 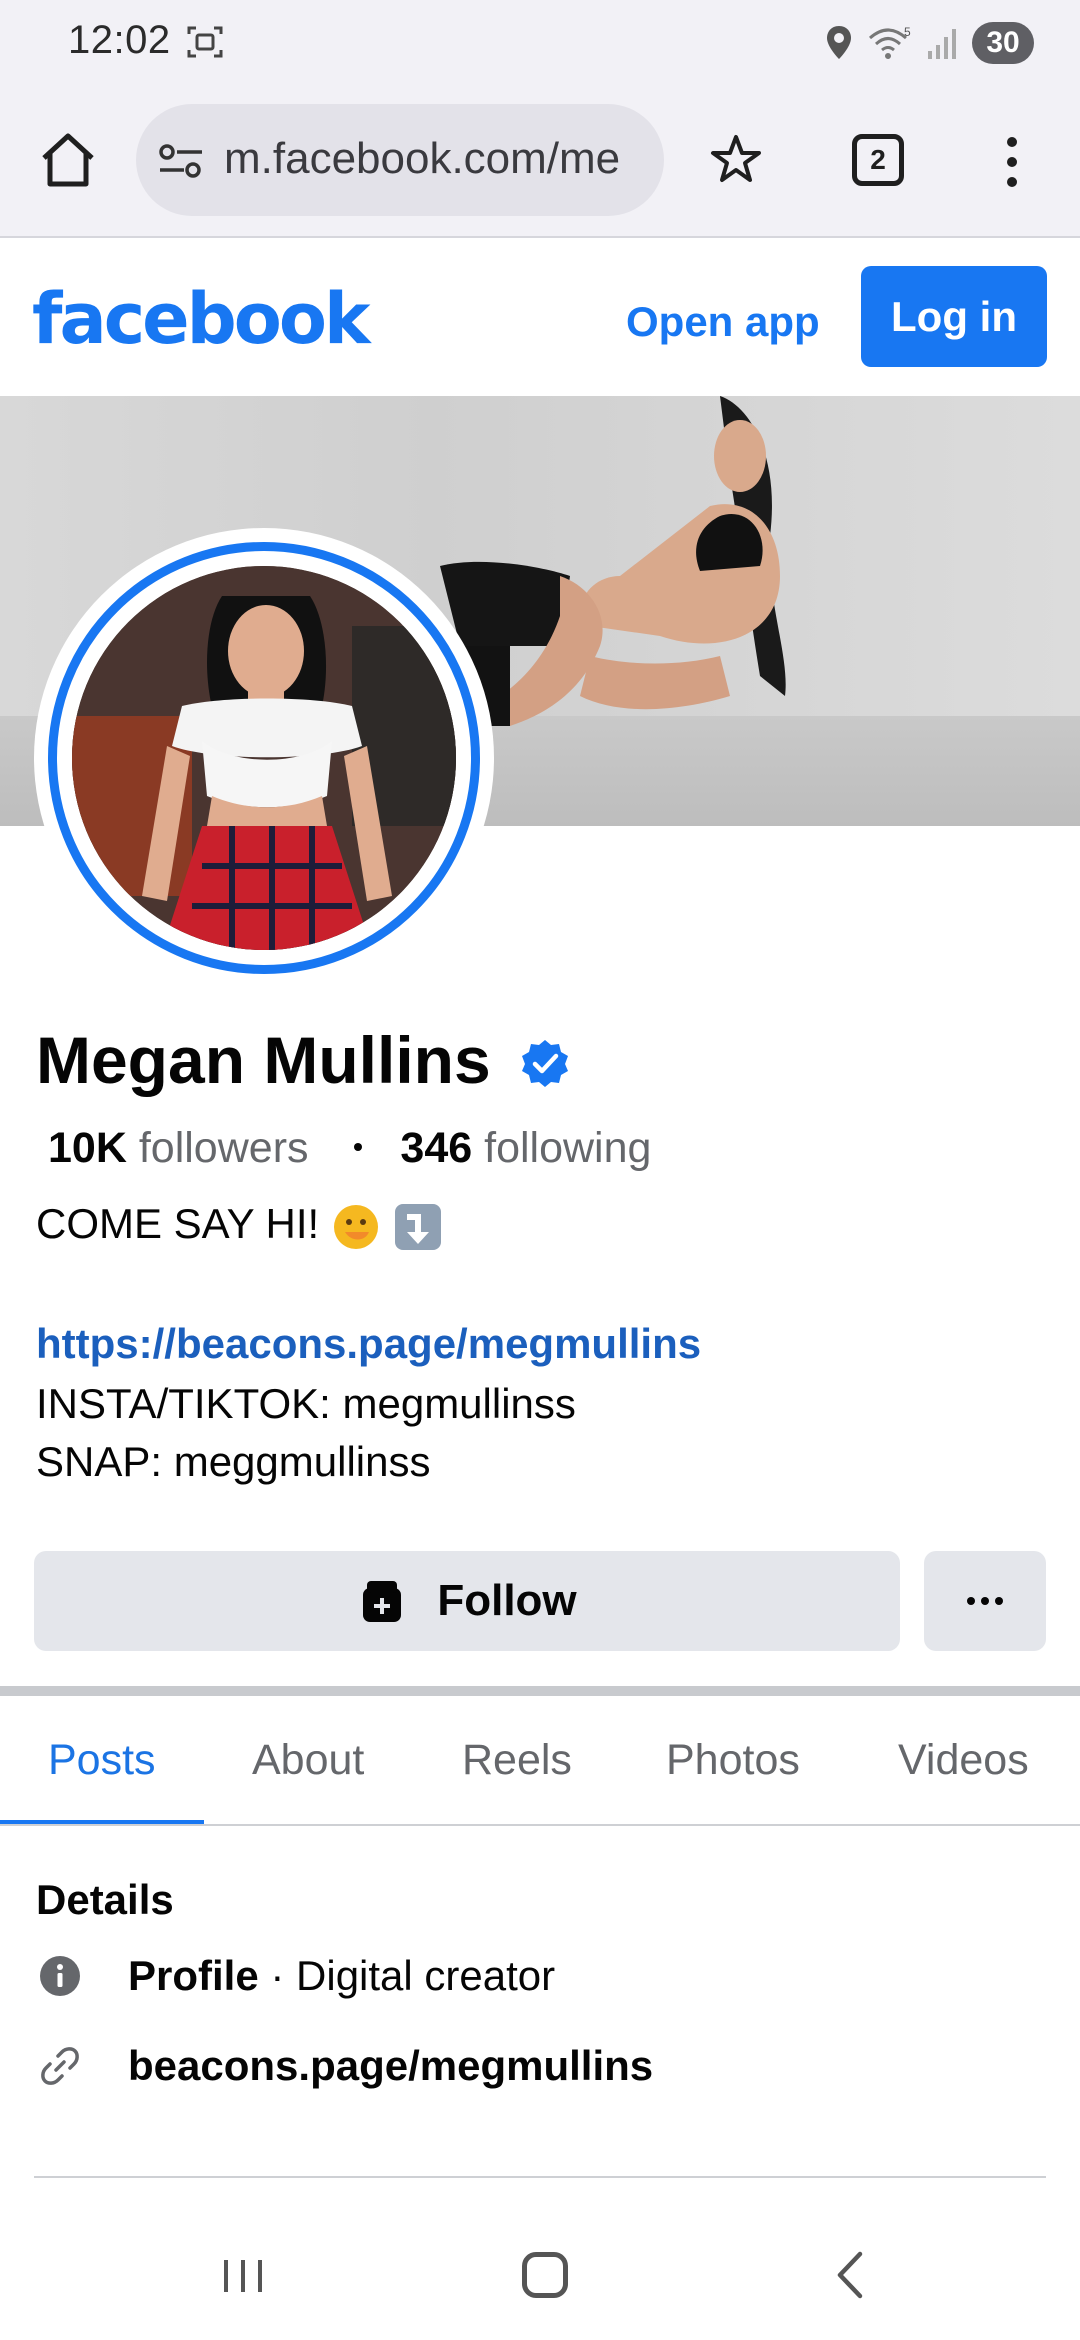 I want to click on site-settings-icon, so click(x=181, y=161).